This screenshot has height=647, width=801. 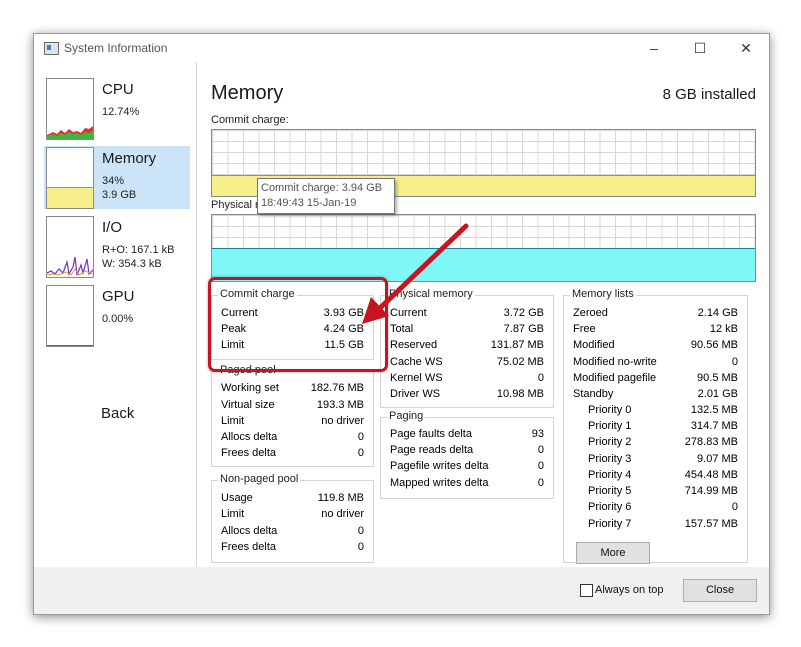 What do you see at coordinates (70, 247) in the screenshot?
I see `io-thumbnail-graph` at bounding box center [70, 247].